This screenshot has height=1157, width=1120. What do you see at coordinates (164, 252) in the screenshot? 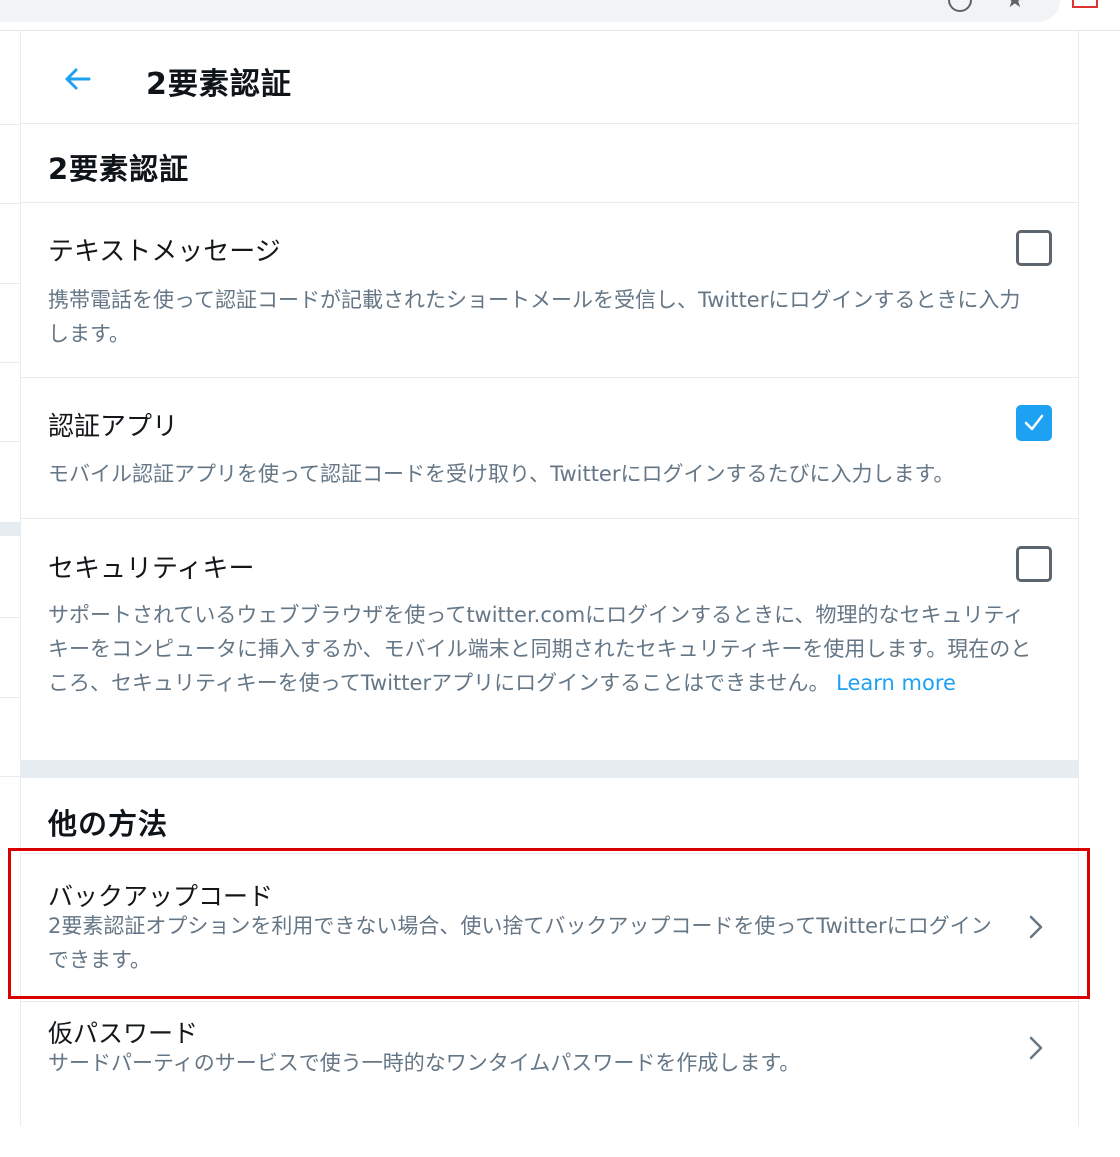
I see `option-text-message-label: テキストメッセージ` at bounding box center [164, 252].